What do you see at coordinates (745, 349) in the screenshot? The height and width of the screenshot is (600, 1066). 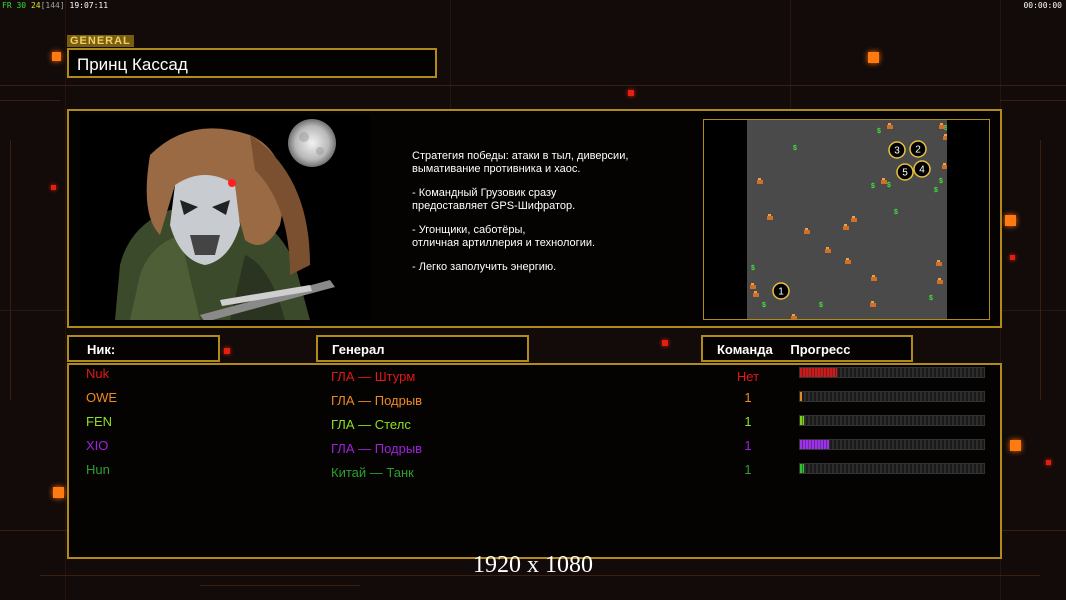 I see `team-header-label: Команда` at bounding box center [745, 349].